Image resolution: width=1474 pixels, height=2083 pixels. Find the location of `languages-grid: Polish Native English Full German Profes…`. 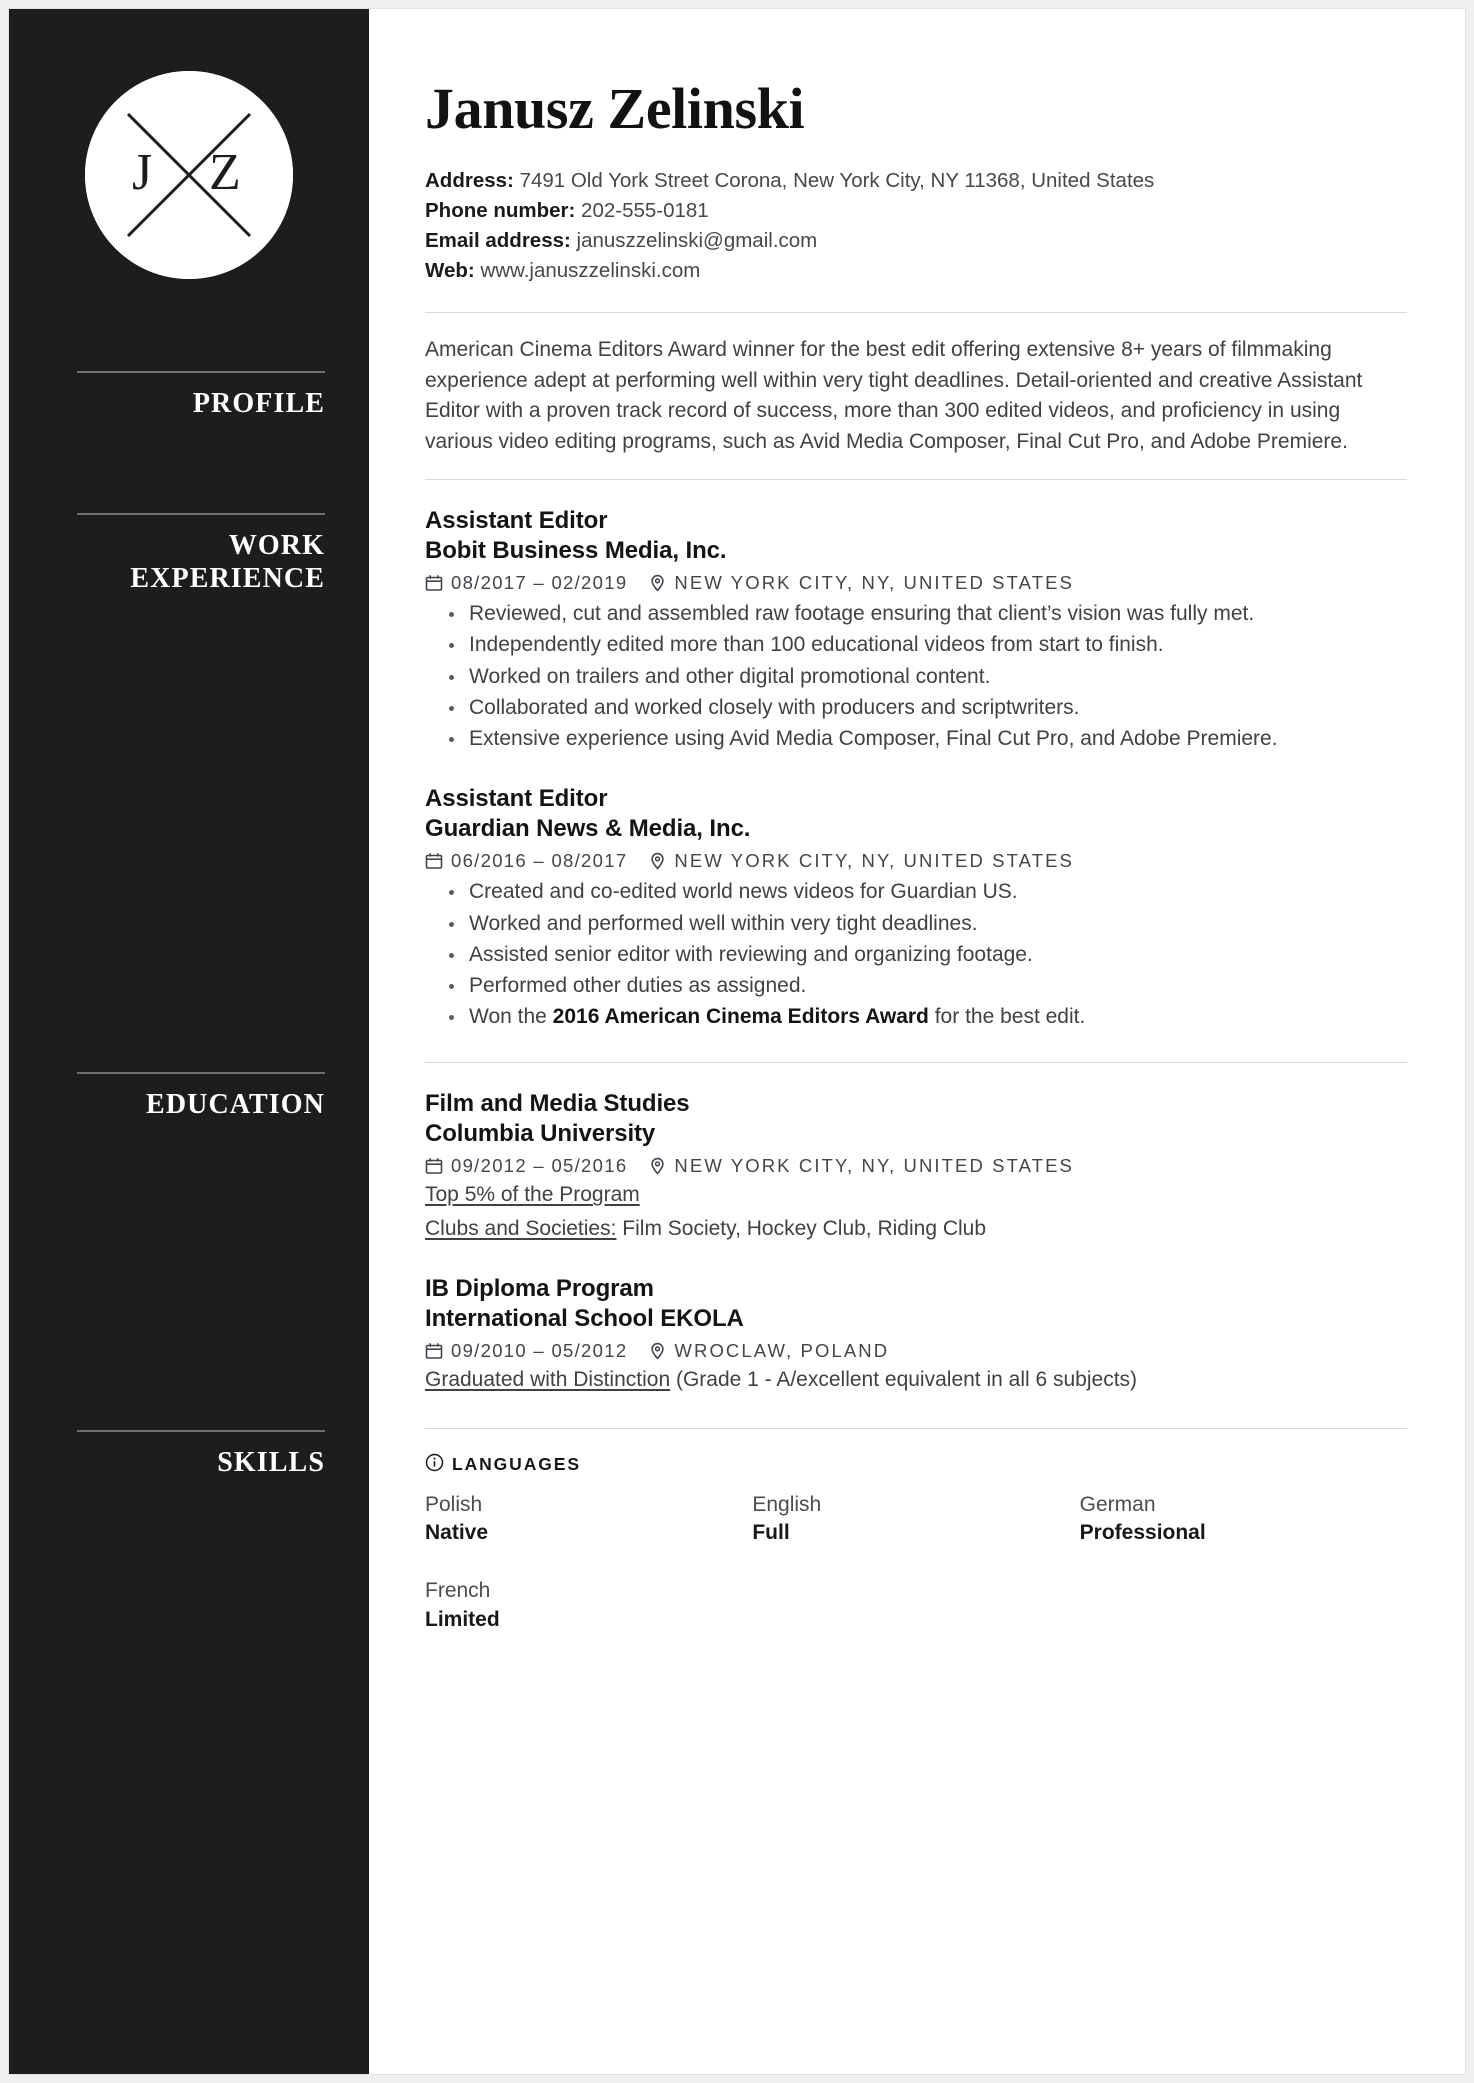

languages-grid: Polish Native English Full German Profes… is located at coordinates (916, 1562).